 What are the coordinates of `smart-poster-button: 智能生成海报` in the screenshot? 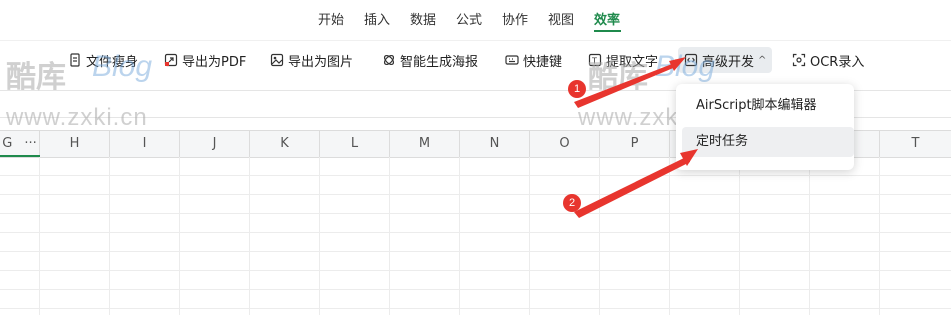 It's located at (430, 60).